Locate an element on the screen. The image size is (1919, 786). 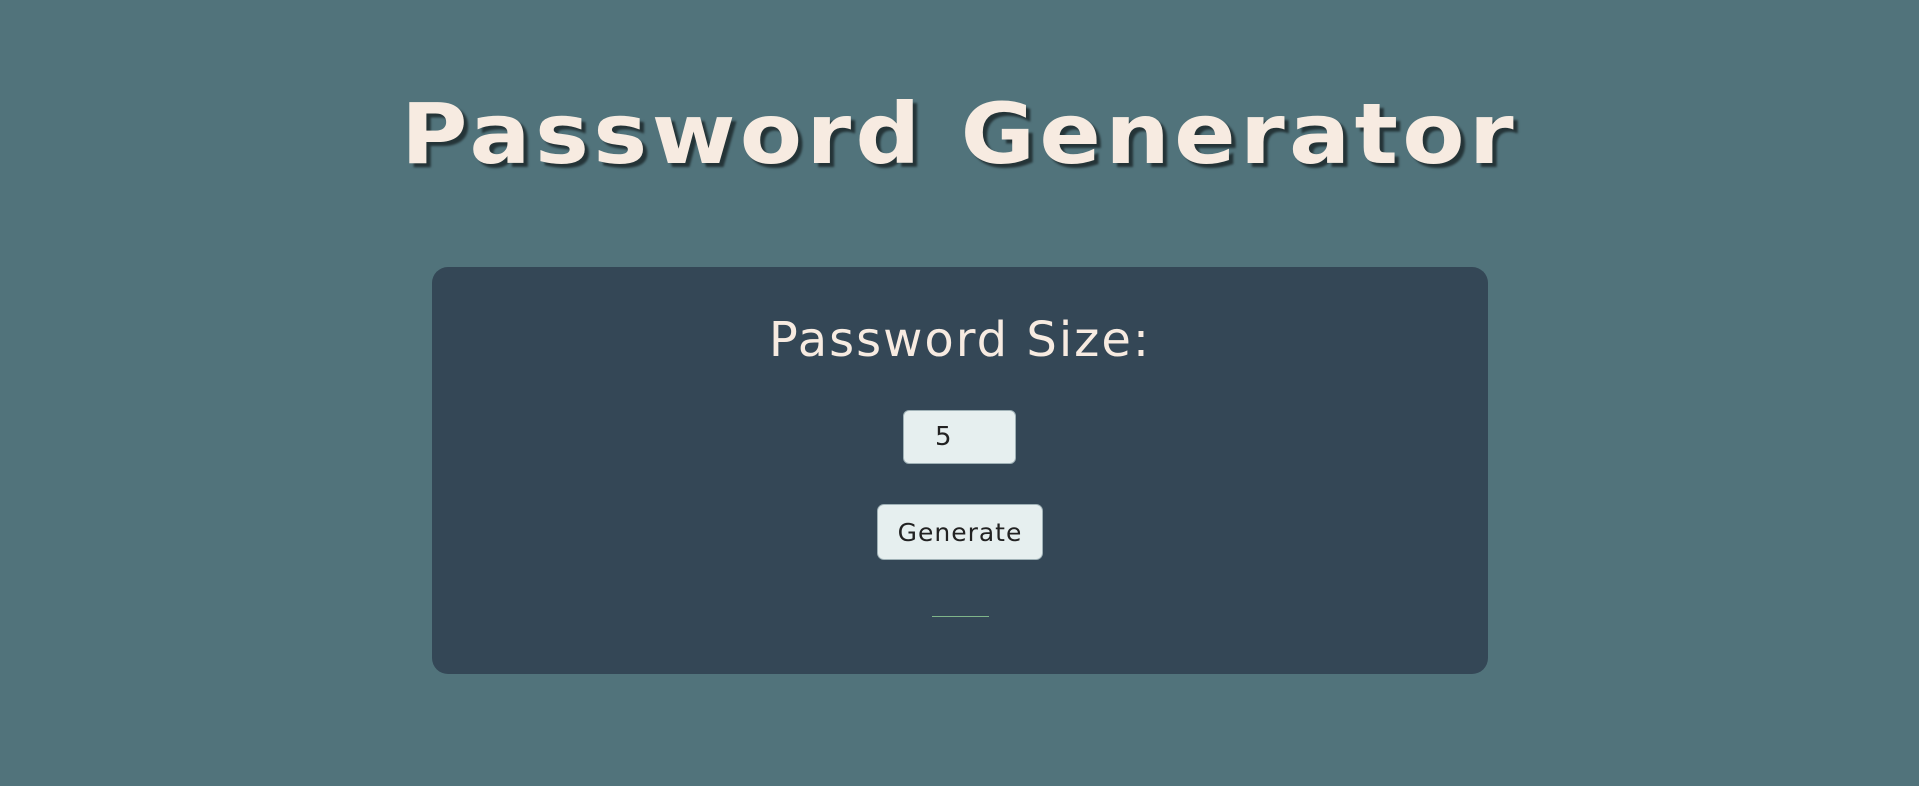
generated-password-underline is located at coordinates (960, 616).